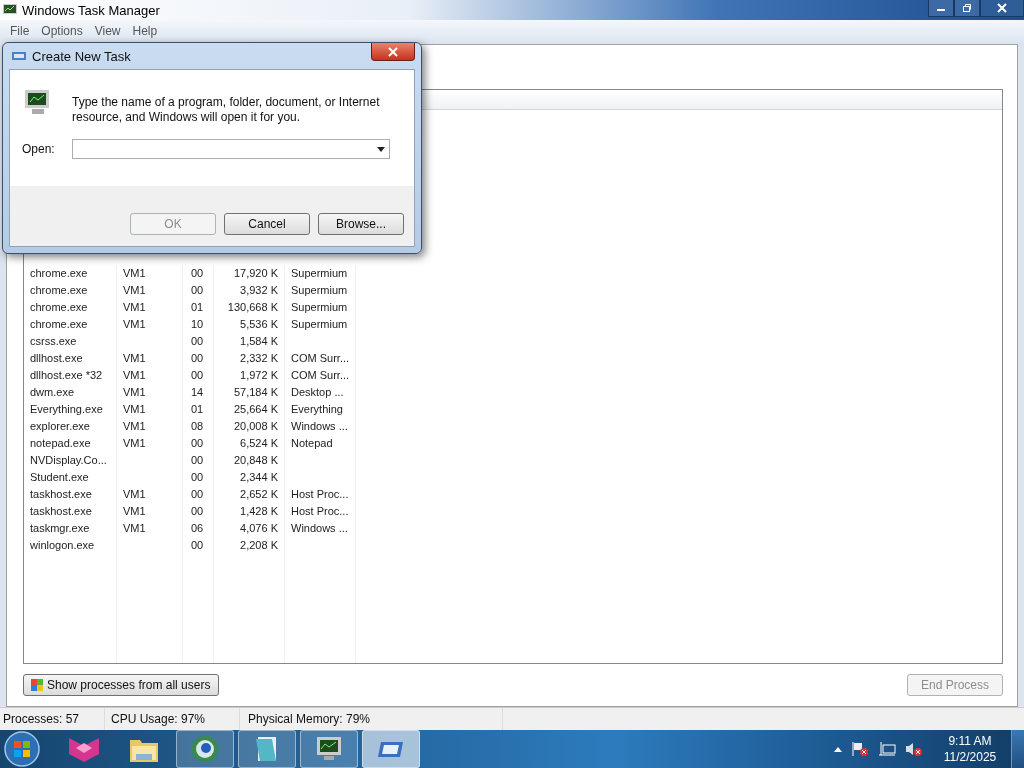  What do you see at coordinates (317, 409) in the screenshot?
I see `table-cell: Everything` at bounding box center [317, 409].